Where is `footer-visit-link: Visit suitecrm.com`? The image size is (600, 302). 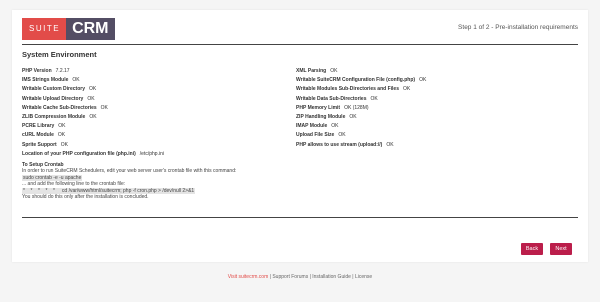
footer-visit-link: Visit suitecrm.com is located at coordinates (248, 277).